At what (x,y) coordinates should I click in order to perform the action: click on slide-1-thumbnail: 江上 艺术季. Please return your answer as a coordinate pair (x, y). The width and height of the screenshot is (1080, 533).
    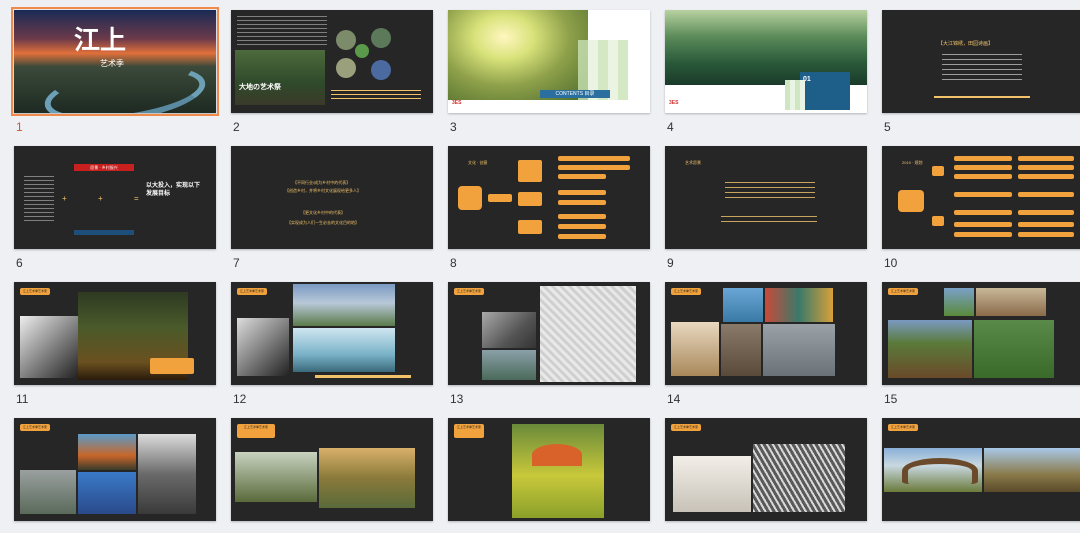
    Looking at the image, I should click on (115, 61).